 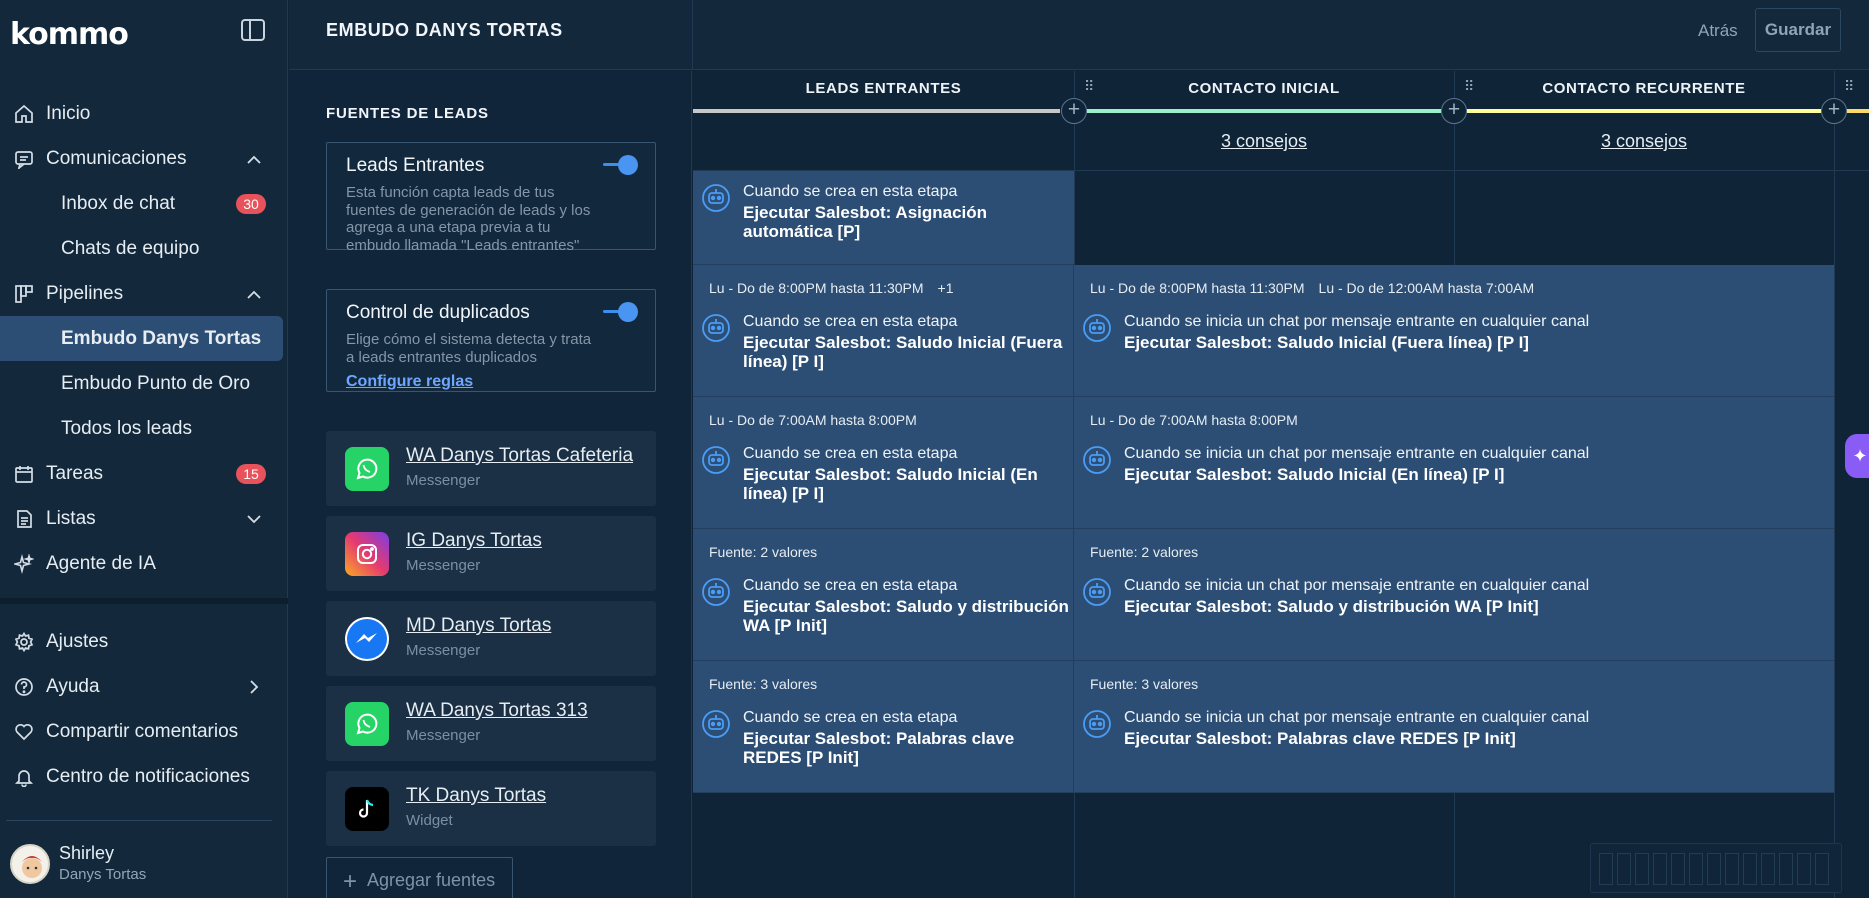 What do you see at coordinates (24, 114) in the screenshot?
I see `home-icon` at bounding box center [24, 114].